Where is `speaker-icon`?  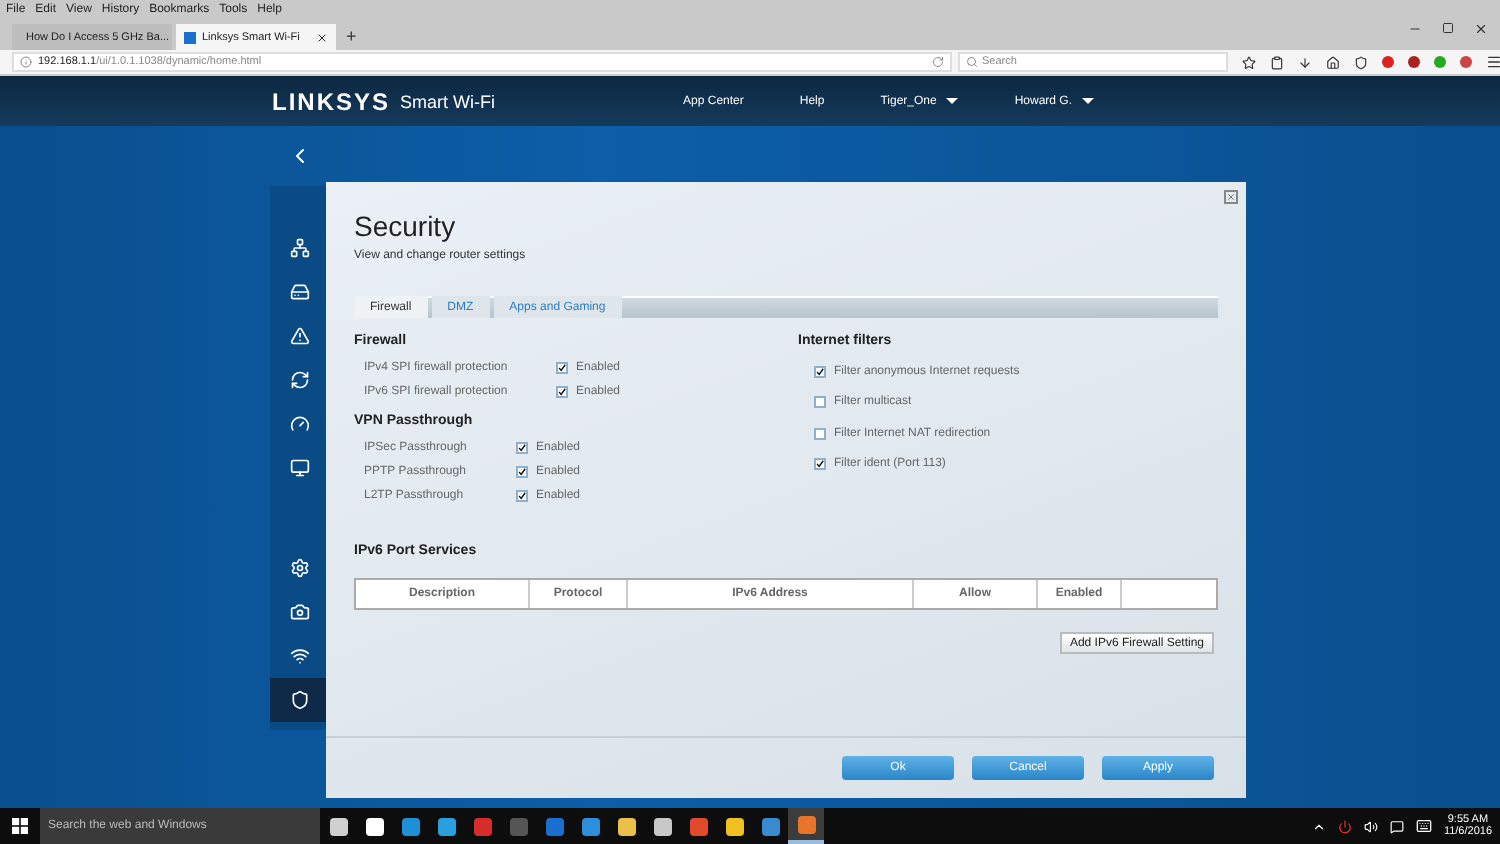 speaker-icon is located at coordinates (1370, 826).